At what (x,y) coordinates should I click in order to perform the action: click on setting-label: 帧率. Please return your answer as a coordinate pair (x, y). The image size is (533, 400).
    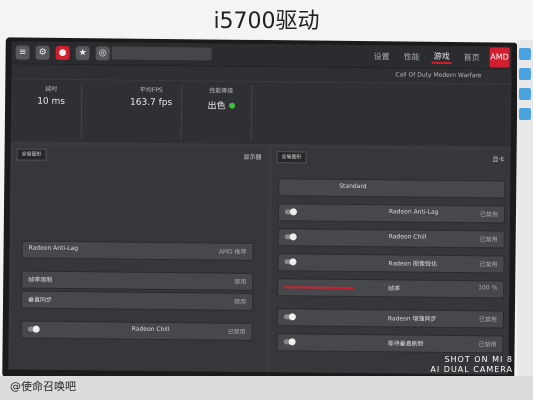
    Looking at the image, I should click on (394, 289).